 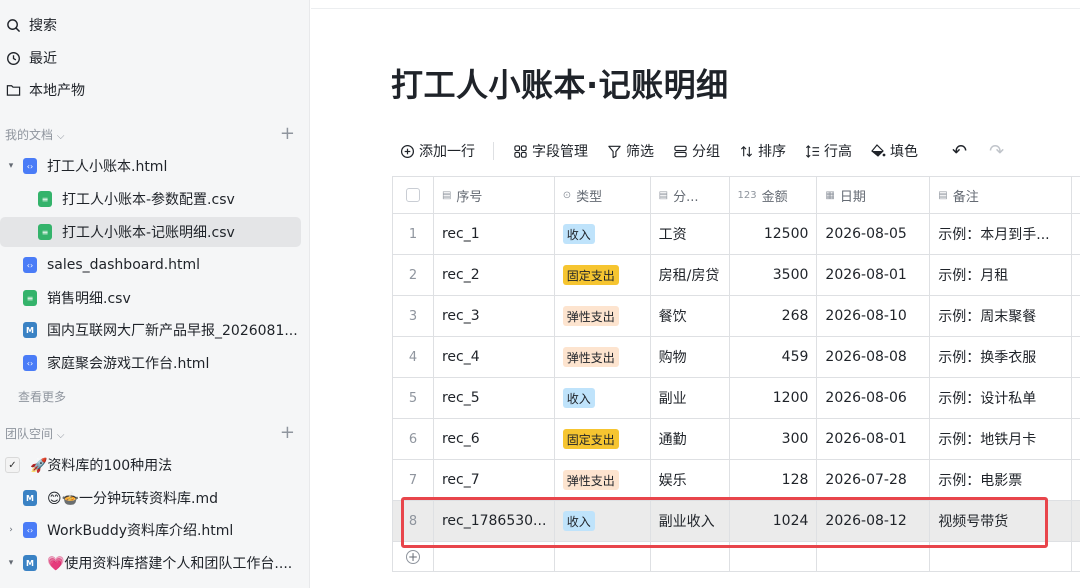 I want to click on plus-circle-icon: +, so click(x=412, y=556).